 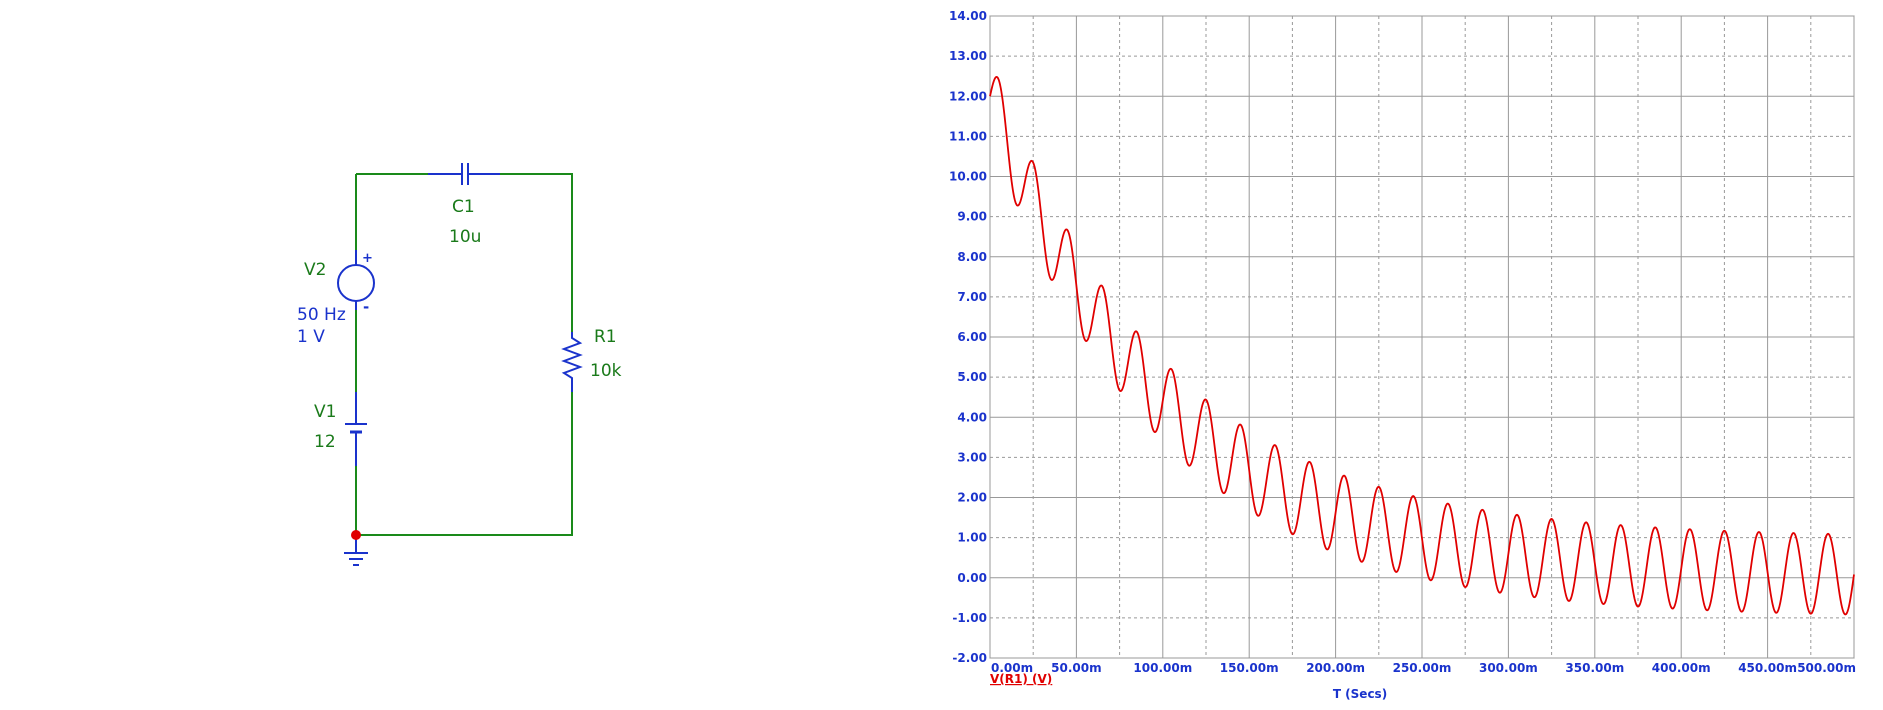 I want to click on x-tick-label: 200.00m, so click(x=1335, y=668).